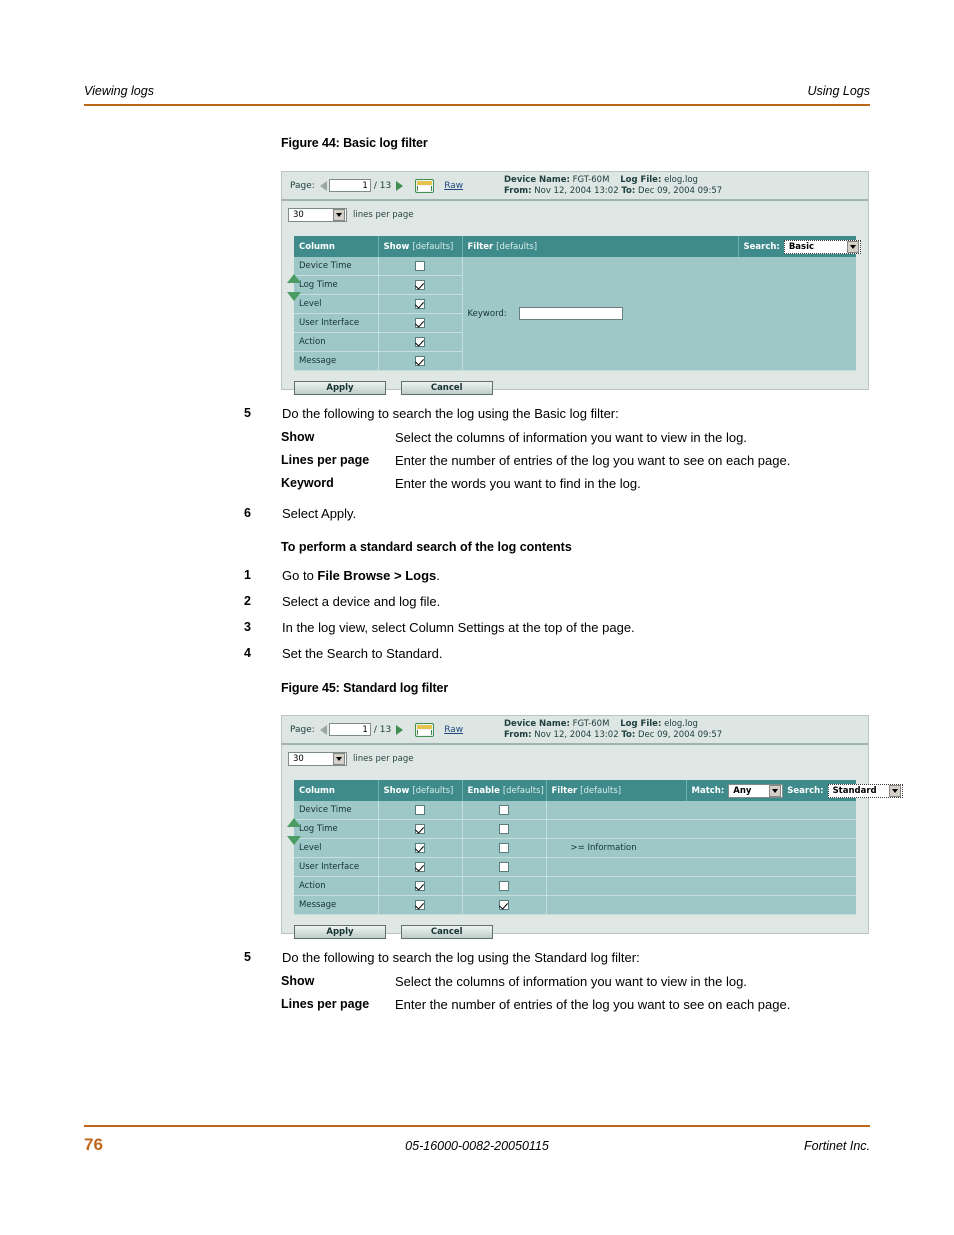 This screenshot has height=1235, width=954. Describe the element at coordinates (518, 191) in the screenshot. I see `from-label: From:` at that location.